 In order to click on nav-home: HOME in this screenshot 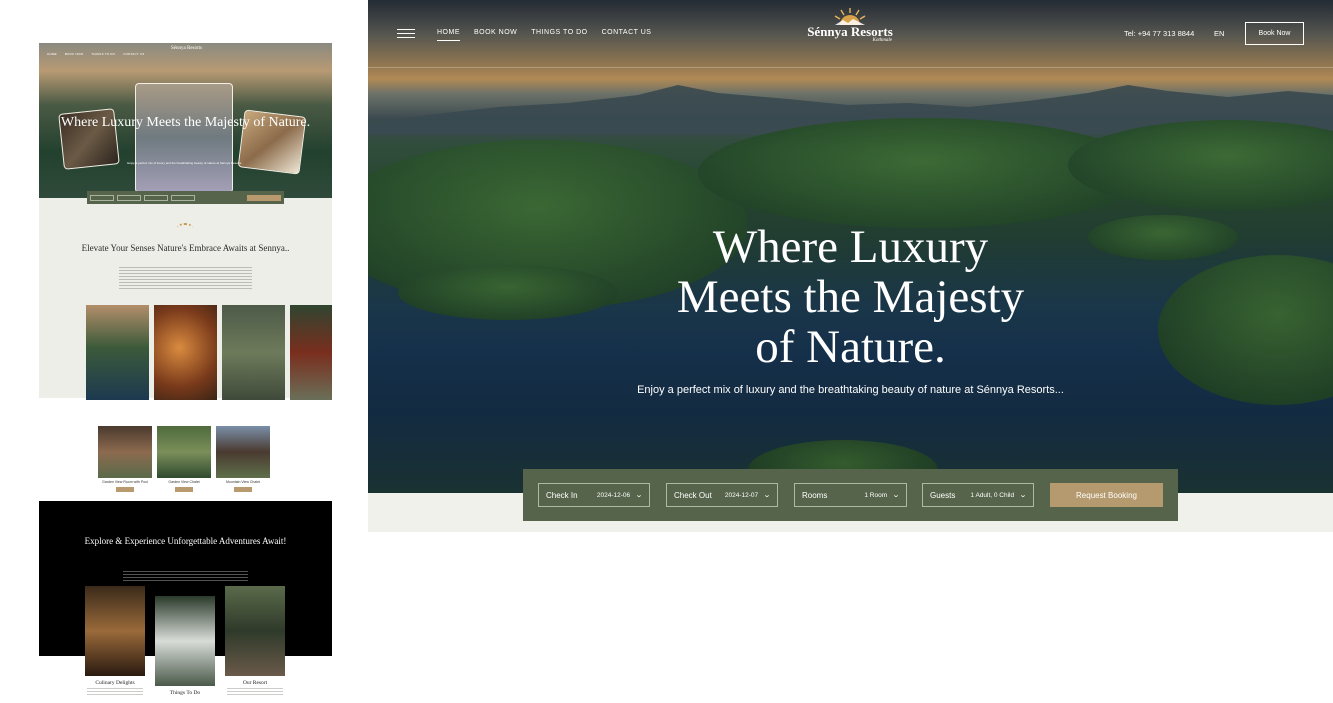, I will do `click(448, 35)`.